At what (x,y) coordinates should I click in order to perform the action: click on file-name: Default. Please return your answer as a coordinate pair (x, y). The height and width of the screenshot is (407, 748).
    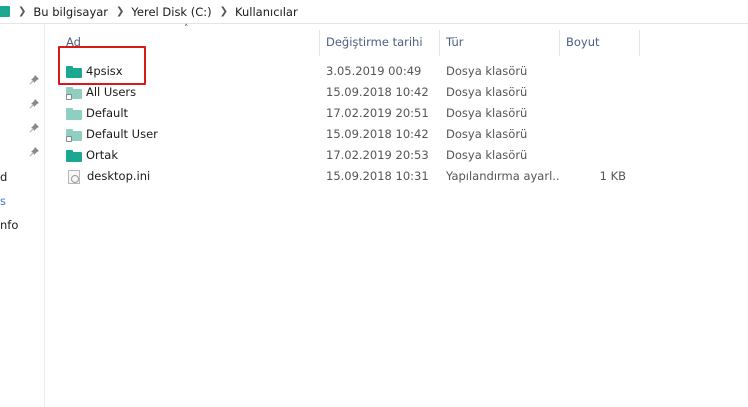
    Looking at the image, I should click on (107, 113).